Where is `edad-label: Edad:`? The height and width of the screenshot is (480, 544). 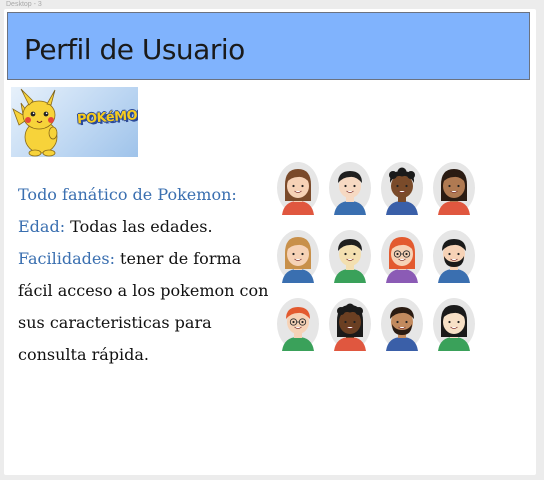
edad-label: Edad: is located at coordinates (42, 226).